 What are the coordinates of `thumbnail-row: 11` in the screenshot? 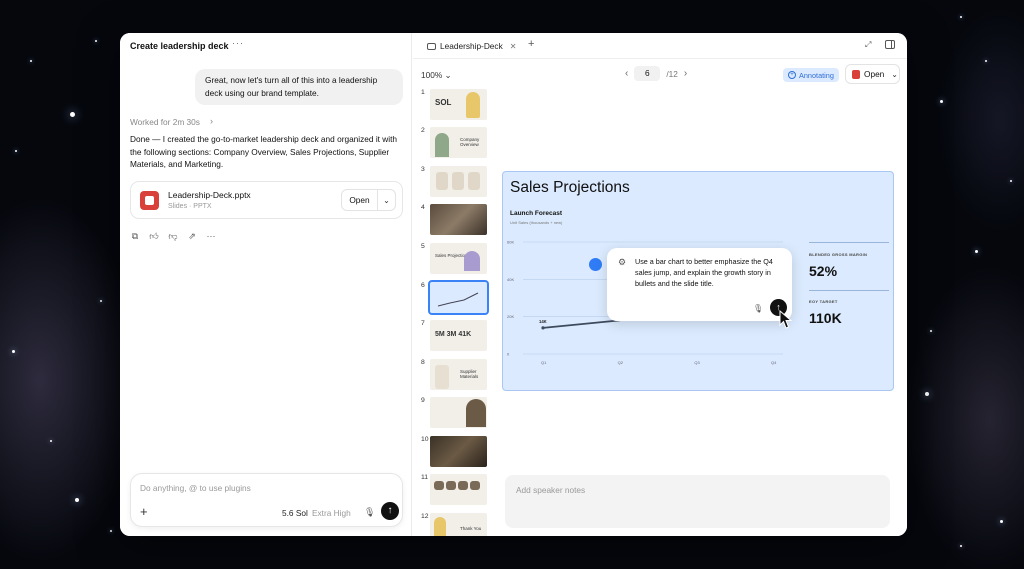 It's located at (454, 490).